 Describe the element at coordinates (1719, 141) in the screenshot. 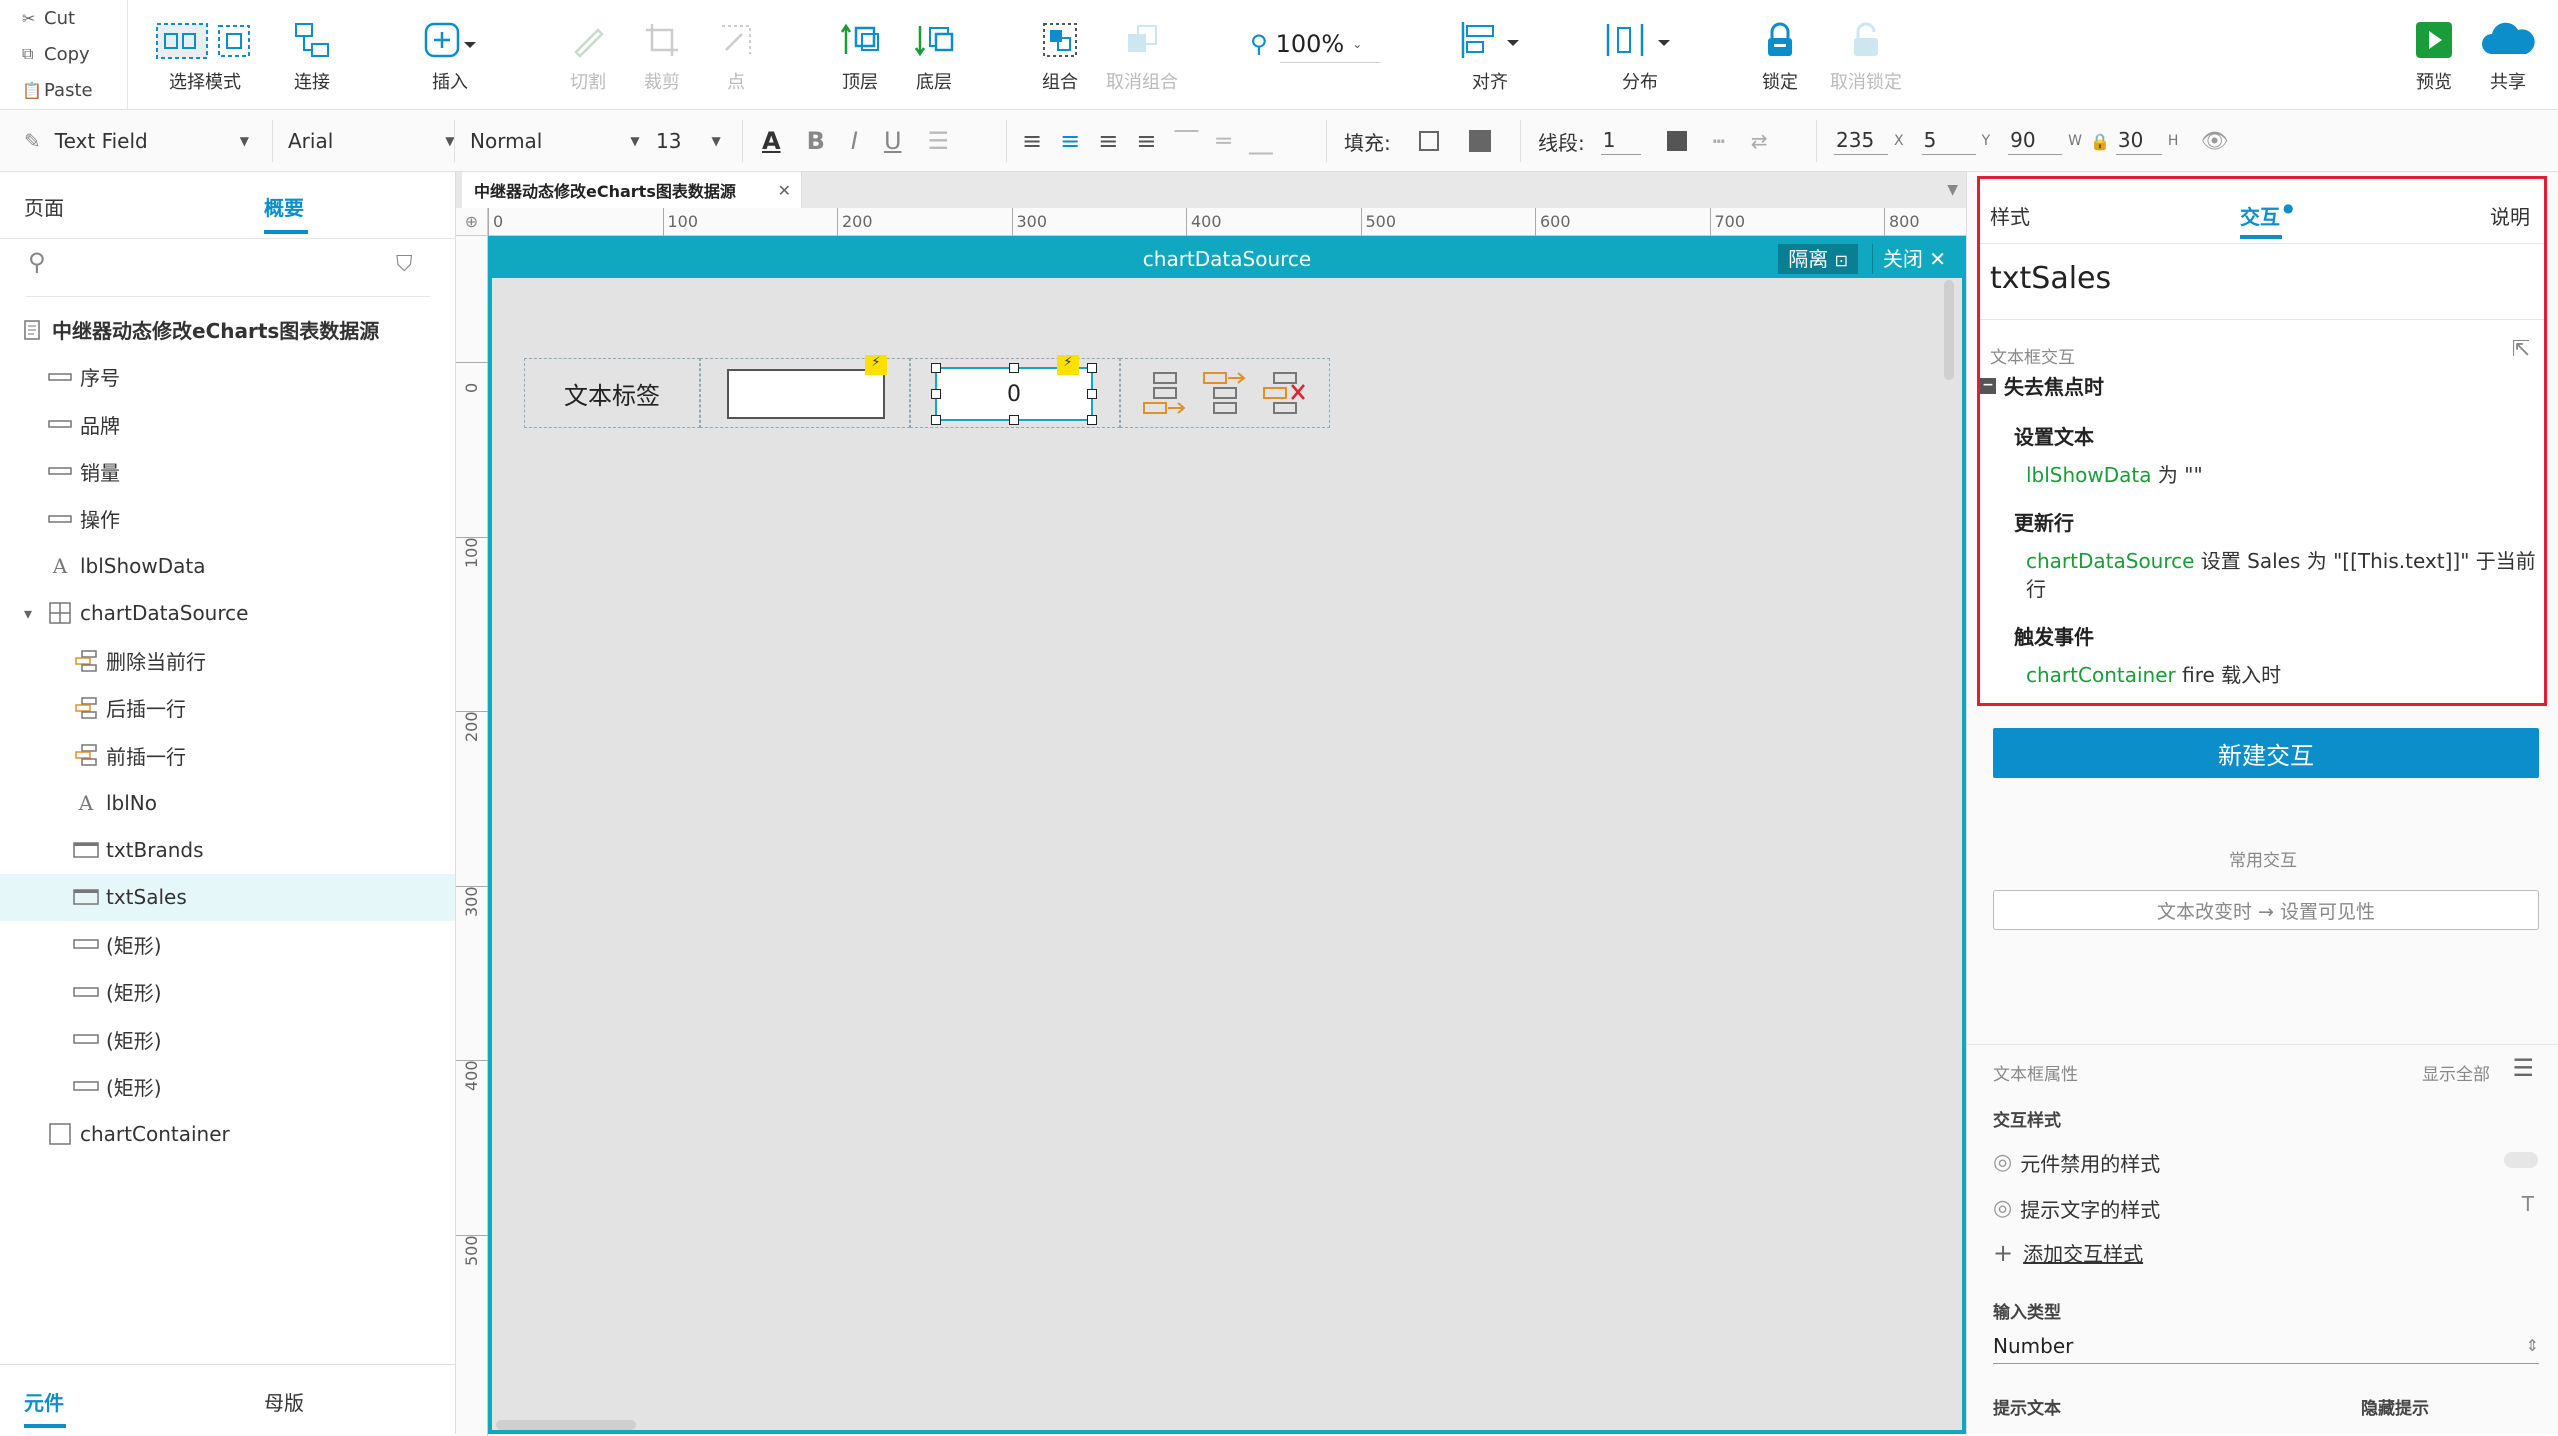

I see `stroke-pattern-icon: ┅` at that location.